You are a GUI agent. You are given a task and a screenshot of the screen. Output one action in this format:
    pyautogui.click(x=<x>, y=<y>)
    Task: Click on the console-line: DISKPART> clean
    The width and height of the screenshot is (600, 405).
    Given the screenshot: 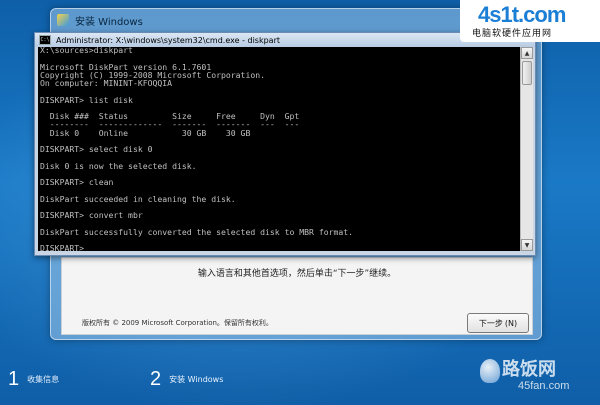 What is the action you would take?
    pyautogui.click(x=77, y=182)
    